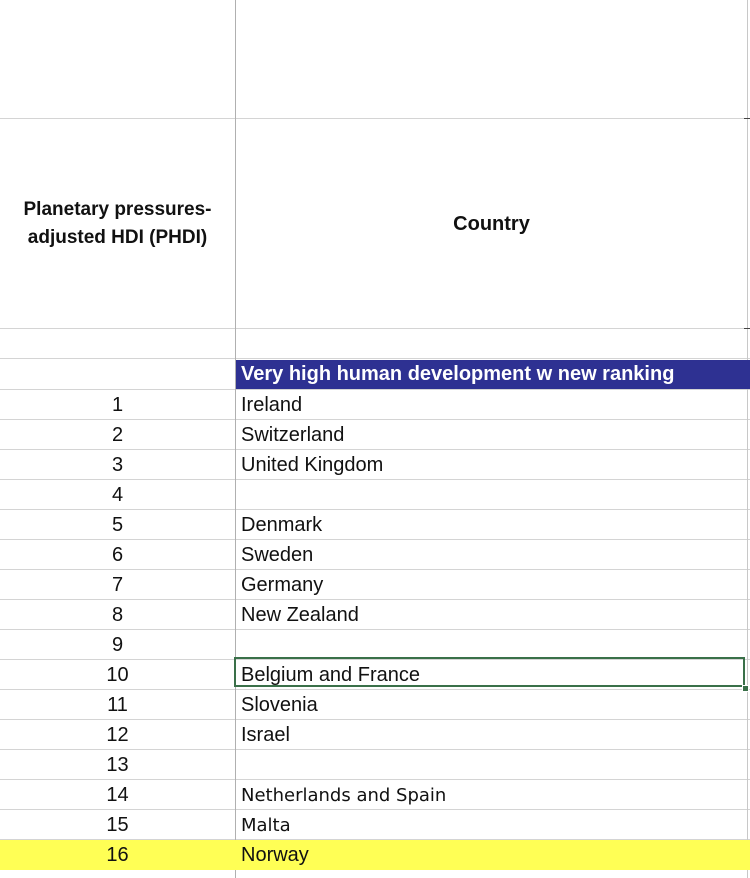 The height and width of the screenshot is (878, 750). What do you see at coordinates (117, 645) in the screenshot?
I see `rank-cell: 9` at bounding box center [117, 645].